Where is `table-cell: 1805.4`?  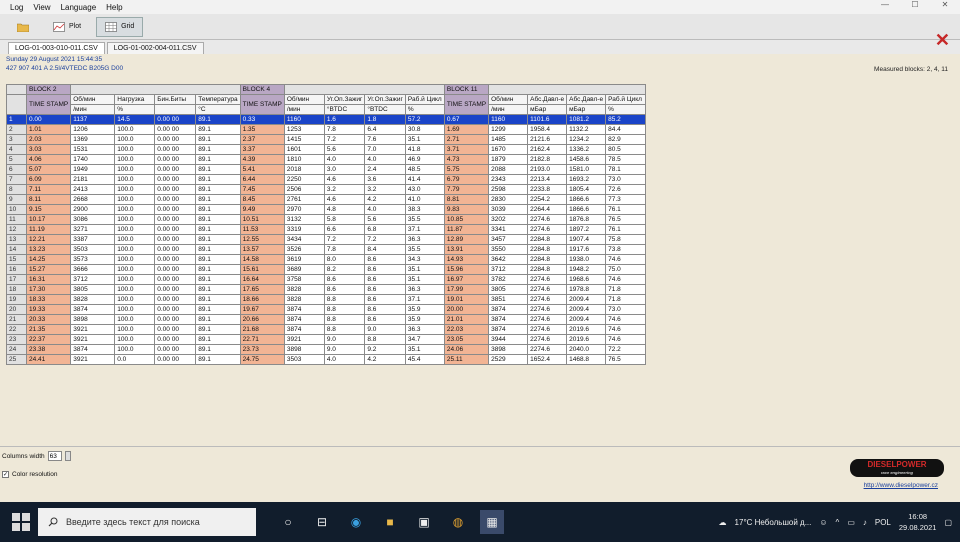 table-cell: 1805.4 is located at coordinates (586, 189).